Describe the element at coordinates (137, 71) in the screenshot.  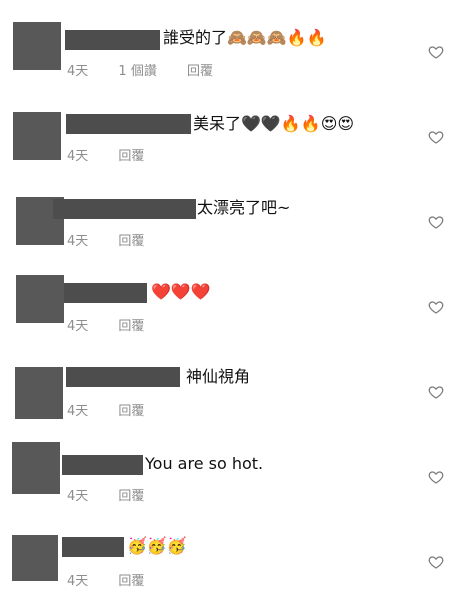
I see `like-count: 1 個讚` at that location.